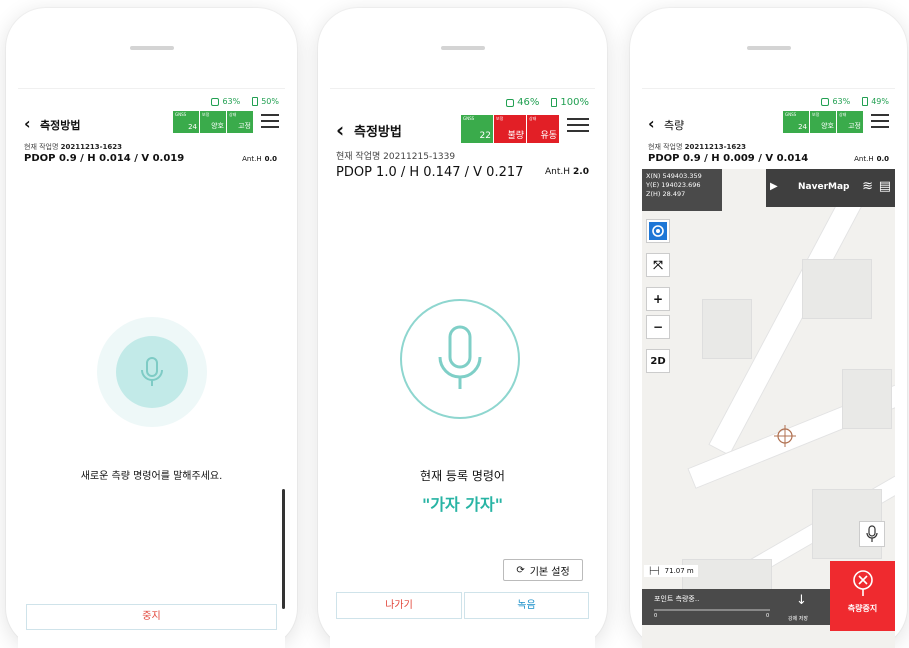  What do you see at coordinates (543, 570) in the screenshot?
I see `reset-default-button: ⟳ 기본 설정` at bounding box center [543, 570].